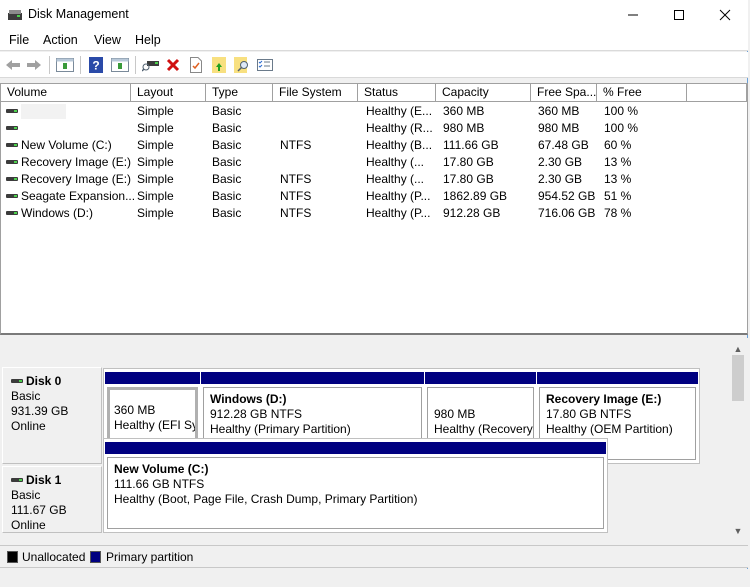 The width and height of the screenshot is (750, 587). I want to click on column-header-layout: Layout, so click(168, 92).